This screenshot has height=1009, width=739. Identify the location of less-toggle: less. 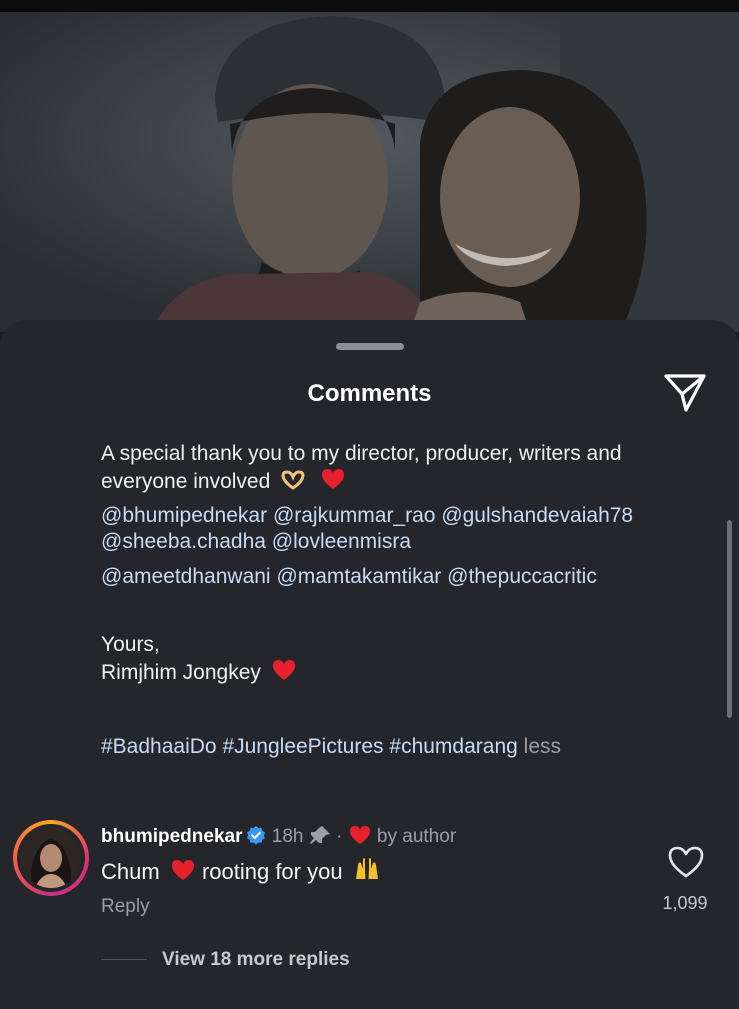
(542, 746).